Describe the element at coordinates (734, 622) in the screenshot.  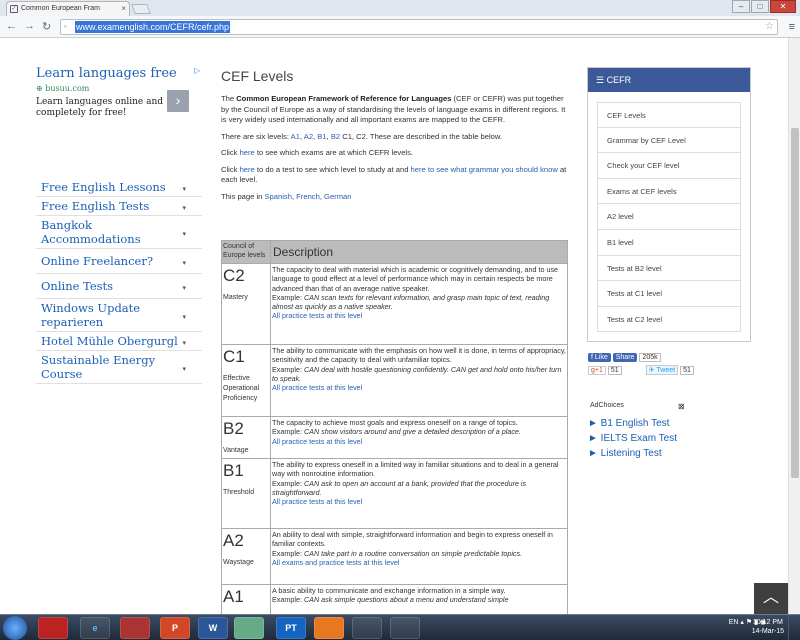
I see `language-indicator: EN` at that location.